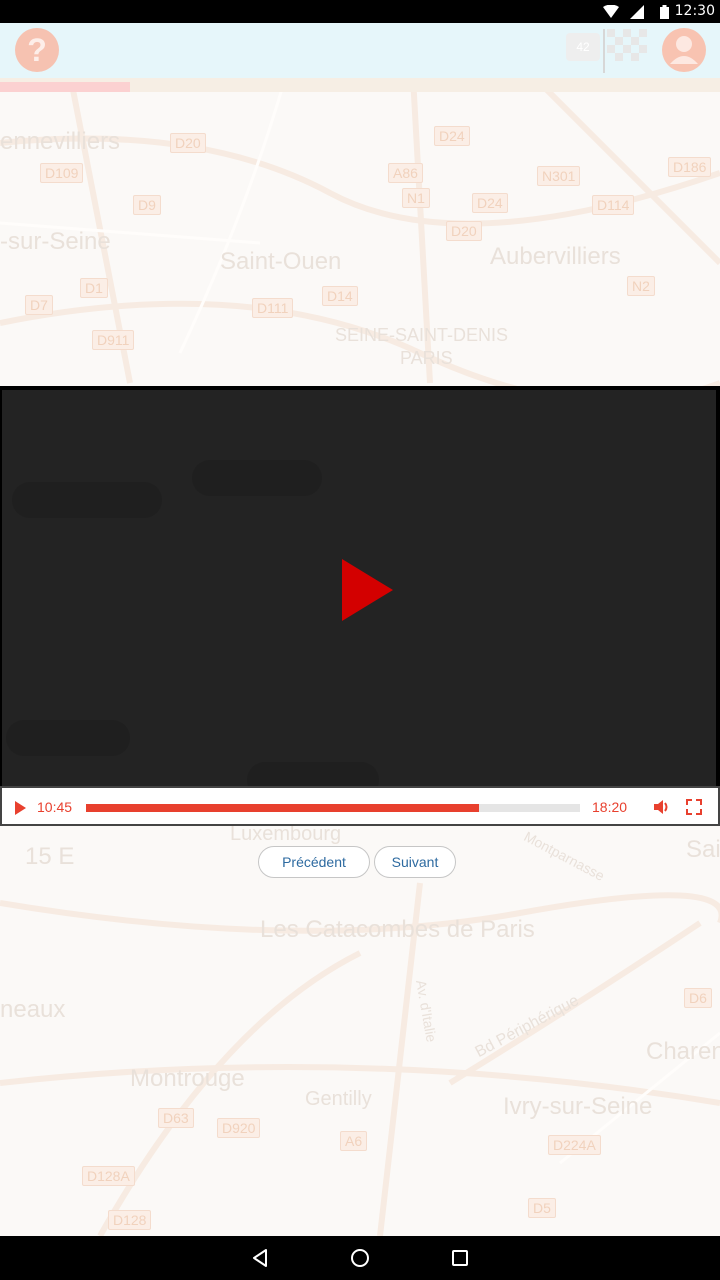 The width and height of the screenshot is (720, 1280). Describe the element at coordinates (367, 590) in the screenshot. I see `play-overlay-button` at that location.